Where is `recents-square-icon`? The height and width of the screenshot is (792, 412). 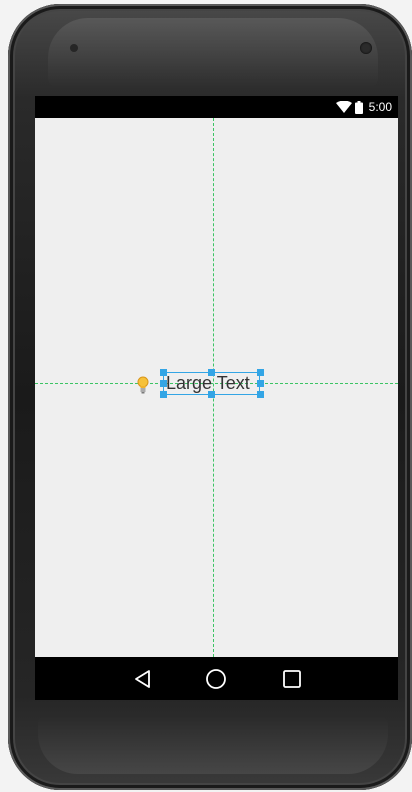
recents-square-icon is located at coordinates (292, 679).